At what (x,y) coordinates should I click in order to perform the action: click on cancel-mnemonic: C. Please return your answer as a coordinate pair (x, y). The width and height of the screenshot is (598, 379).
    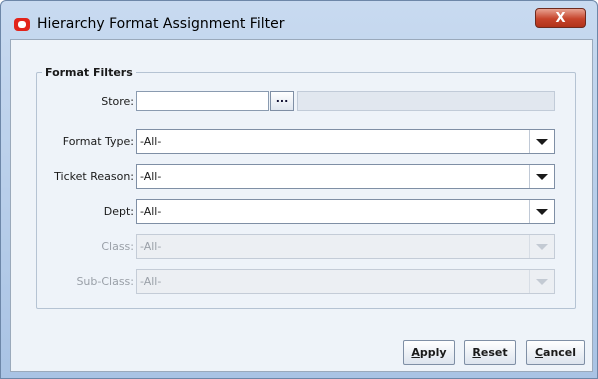
    Looking at the image, I should click on (539, 352).